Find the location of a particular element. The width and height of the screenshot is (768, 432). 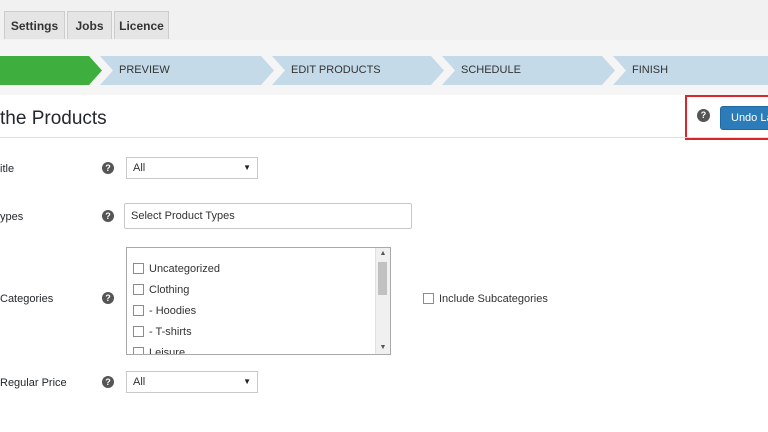

list-item: Clothing is located at coordinates (161, 290).